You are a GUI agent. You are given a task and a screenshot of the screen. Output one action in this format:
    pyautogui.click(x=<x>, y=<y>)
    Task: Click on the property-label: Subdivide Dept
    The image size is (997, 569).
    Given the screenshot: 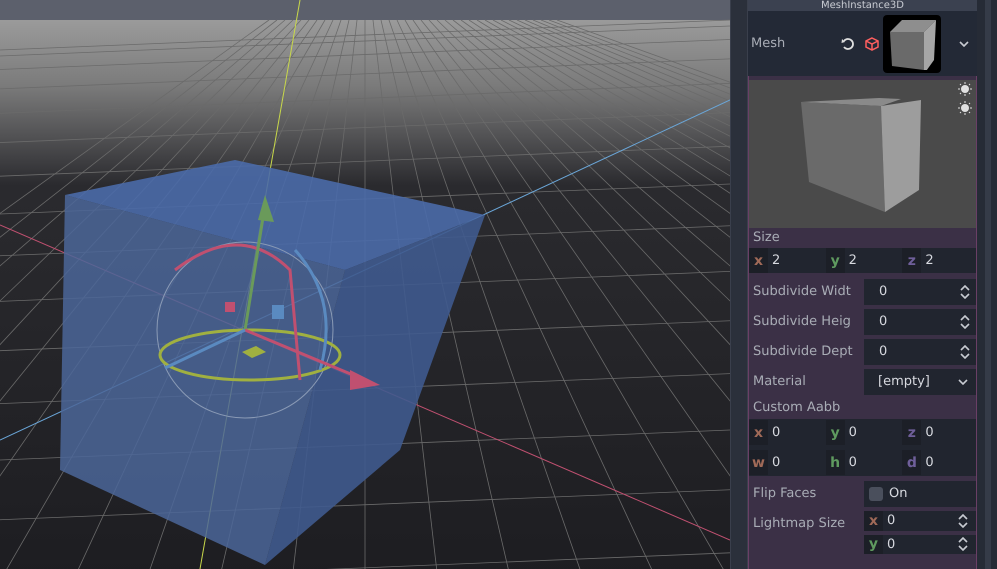 What is the action you would take?
    pyautogui.click(x=803, y=352)
    